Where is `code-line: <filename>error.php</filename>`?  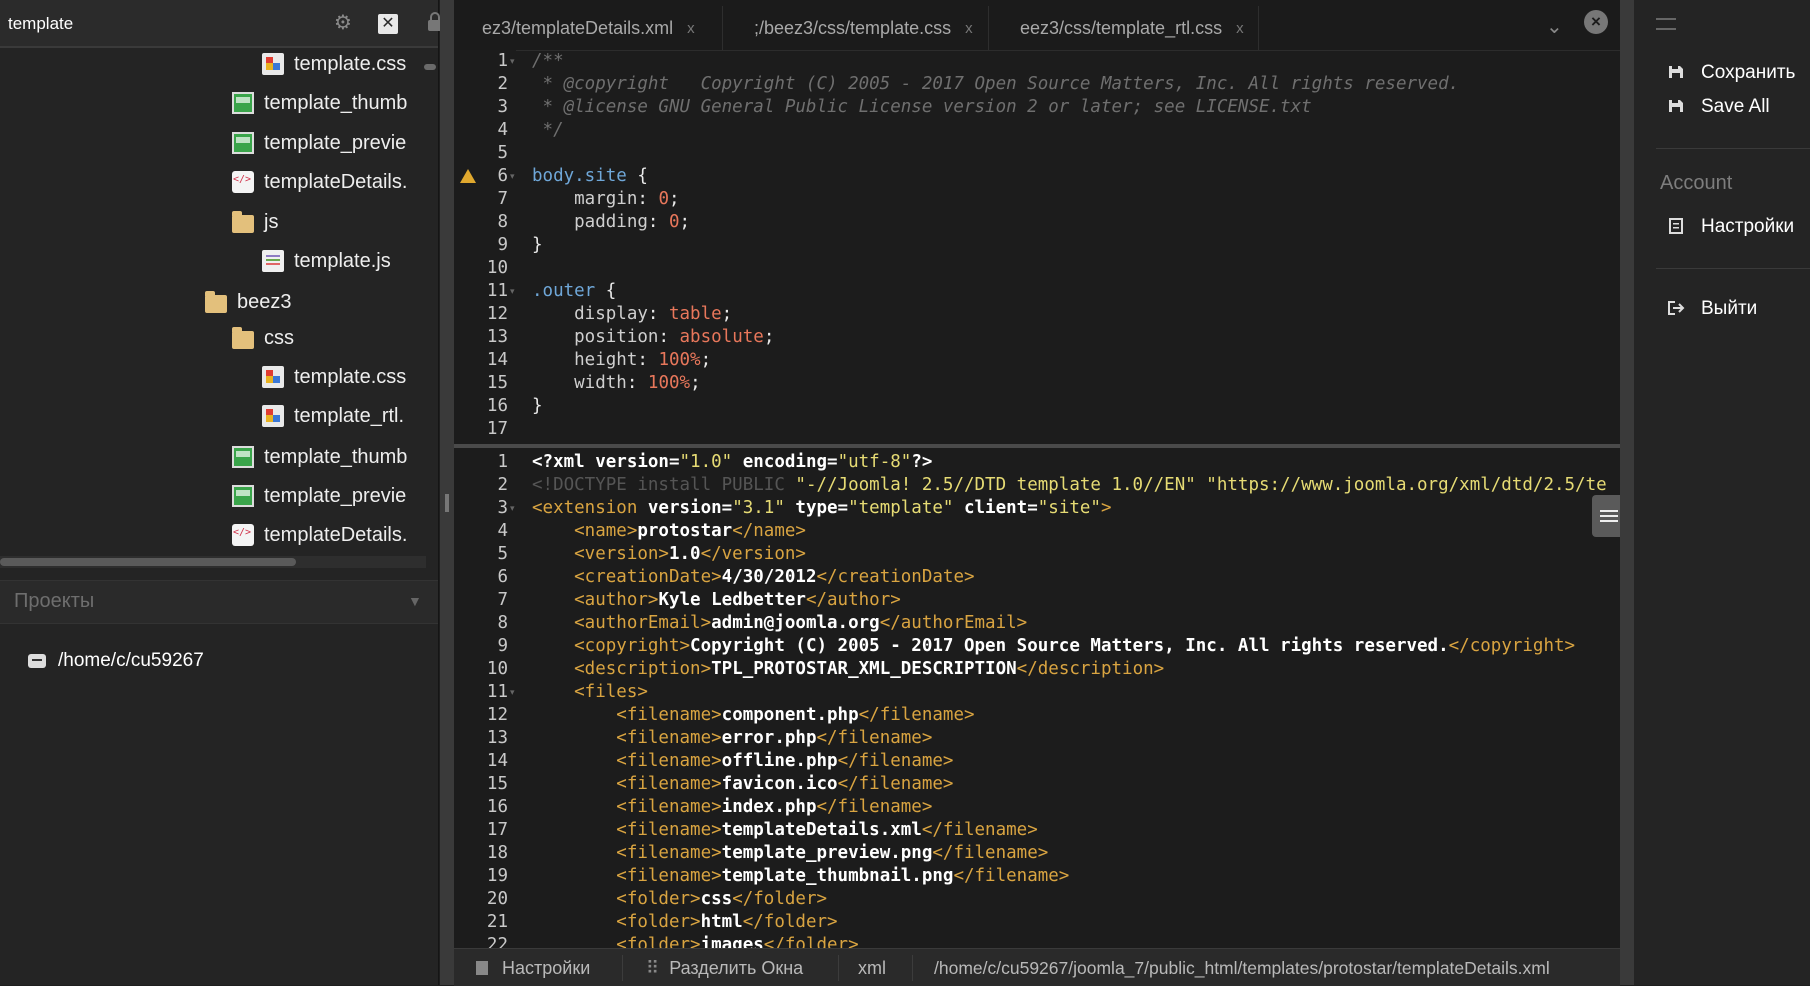
code-line: <filename>error.php</filename> is located at coordinates (732, 738).